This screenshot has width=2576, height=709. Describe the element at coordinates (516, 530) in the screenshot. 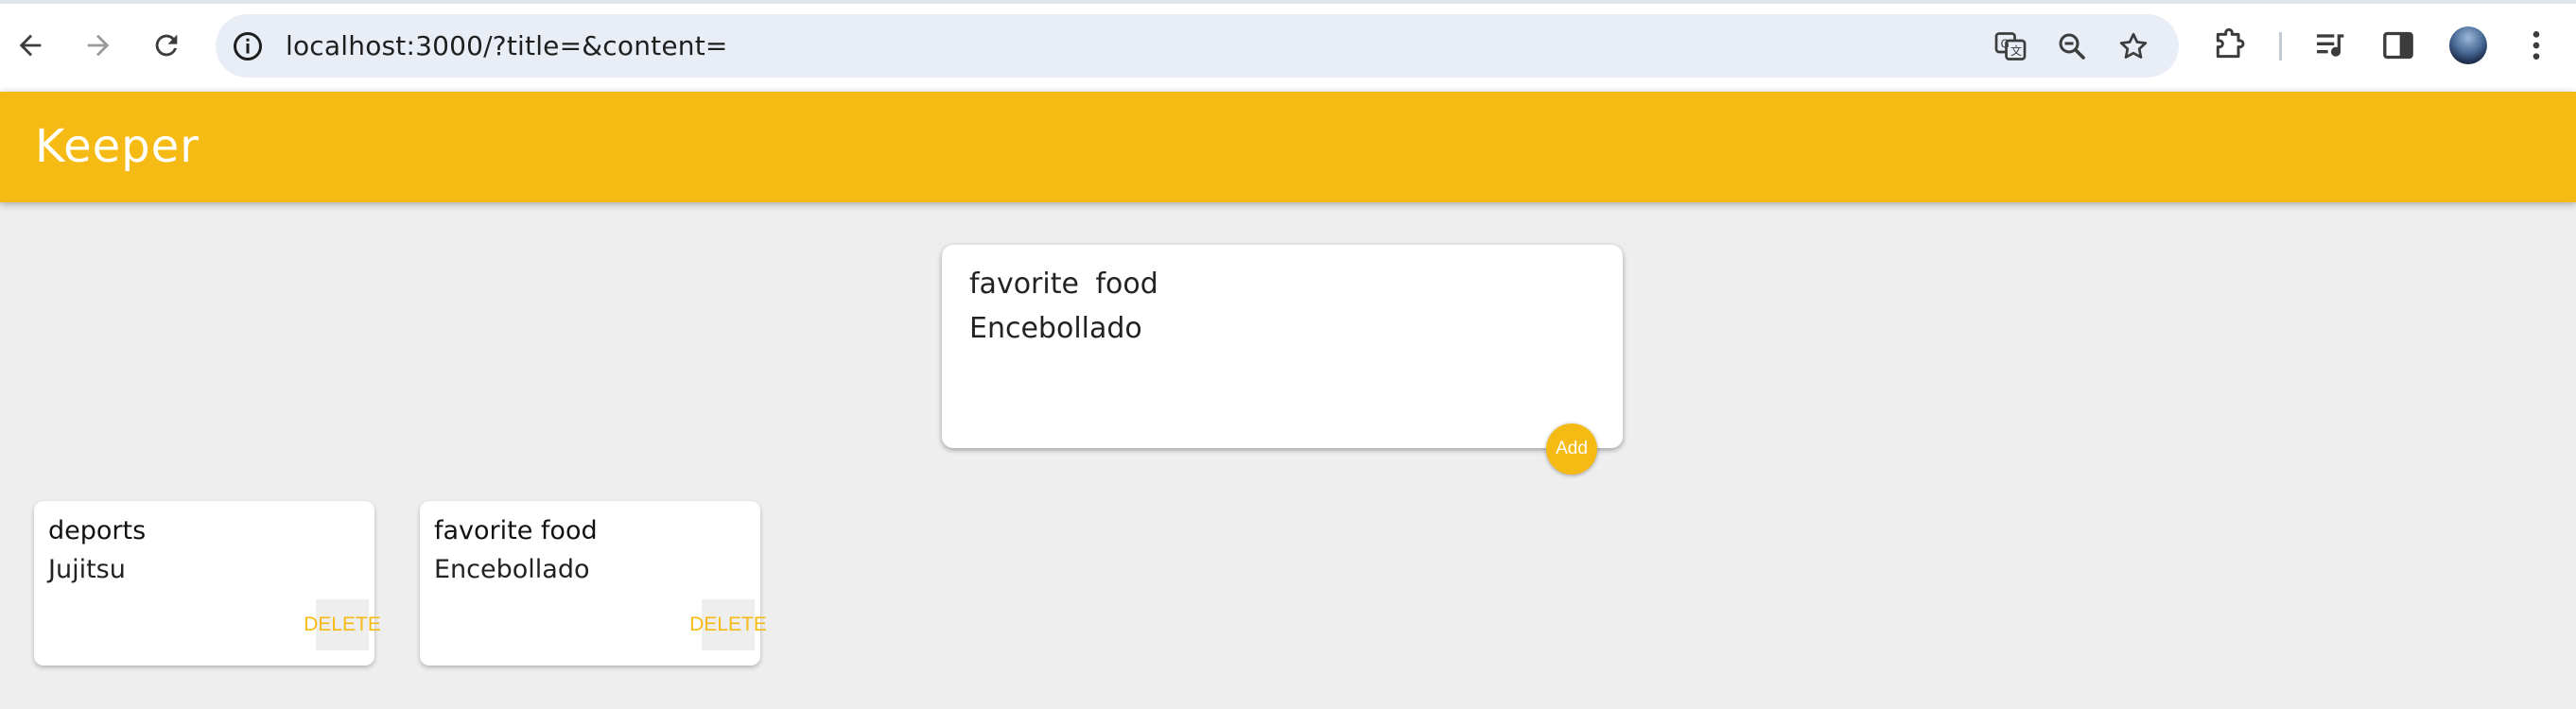

I see `note-title: favorite food` at that location.